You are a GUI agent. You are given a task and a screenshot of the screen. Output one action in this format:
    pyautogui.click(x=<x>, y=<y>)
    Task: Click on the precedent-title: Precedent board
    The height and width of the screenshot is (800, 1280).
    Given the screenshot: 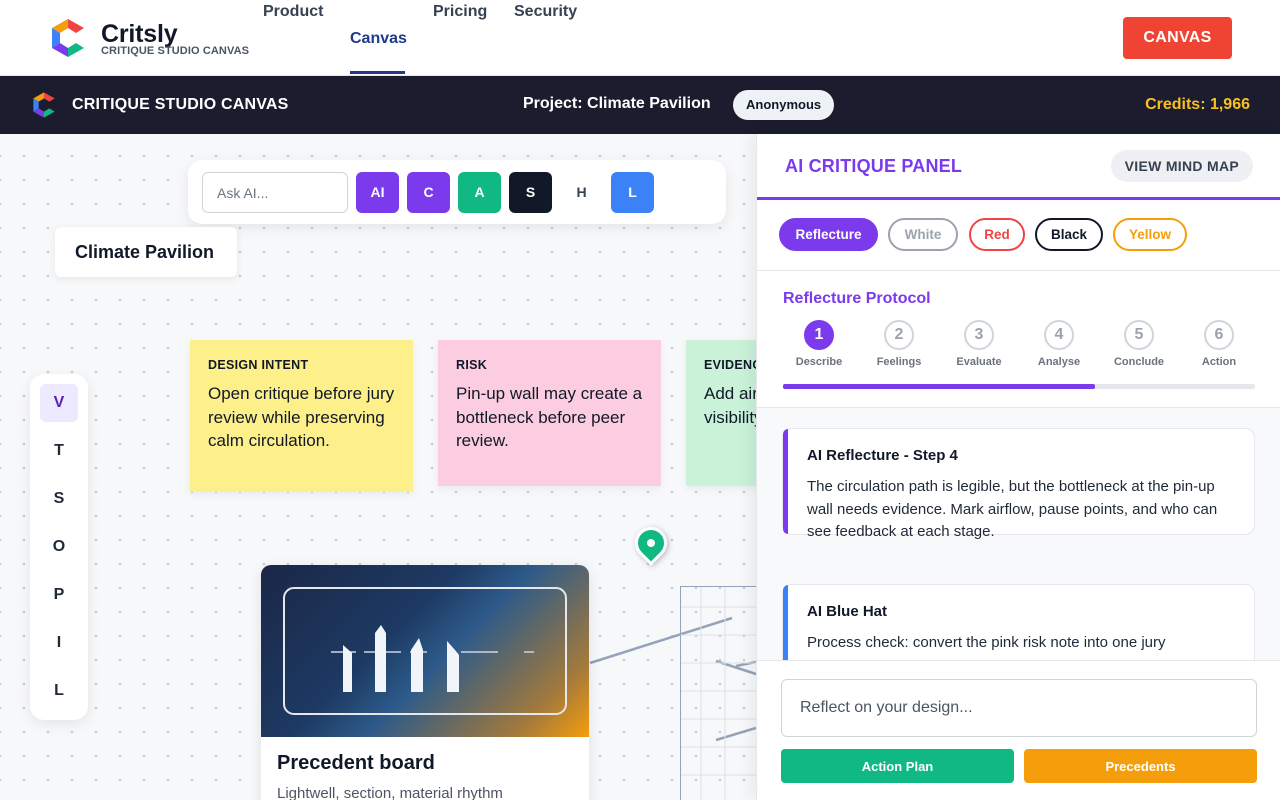 What is the action you would take?
    pyautogui.click(x=356, y=763)
    